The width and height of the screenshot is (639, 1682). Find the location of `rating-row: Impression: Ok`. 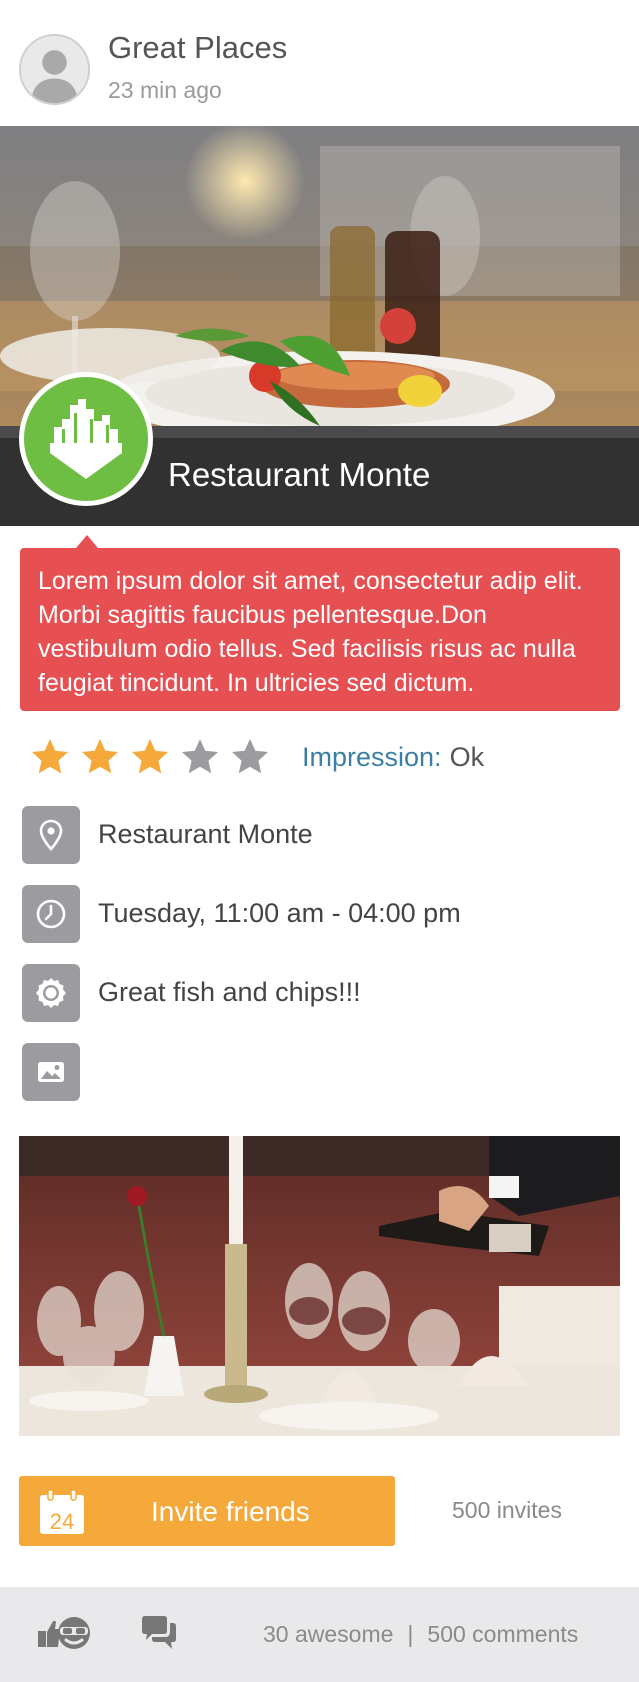

rating-row: Impression: Ok is located at coordinates (257, 757).